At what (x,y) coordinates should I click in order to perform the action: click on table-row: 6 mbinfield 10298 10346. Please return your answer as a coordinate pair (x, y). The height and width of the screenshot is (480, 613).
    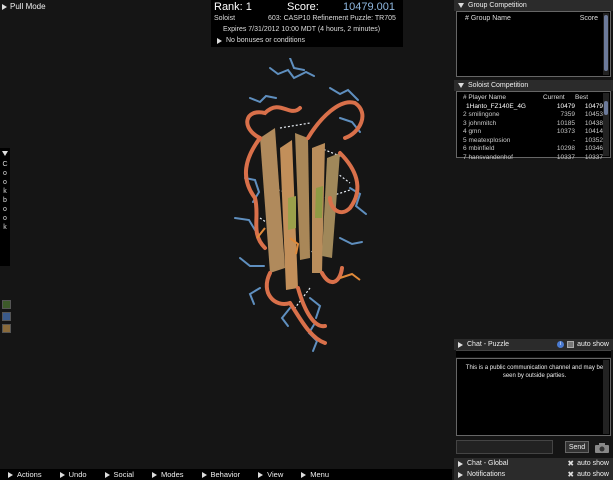
    Looking at the image, I should click on (533, 149).